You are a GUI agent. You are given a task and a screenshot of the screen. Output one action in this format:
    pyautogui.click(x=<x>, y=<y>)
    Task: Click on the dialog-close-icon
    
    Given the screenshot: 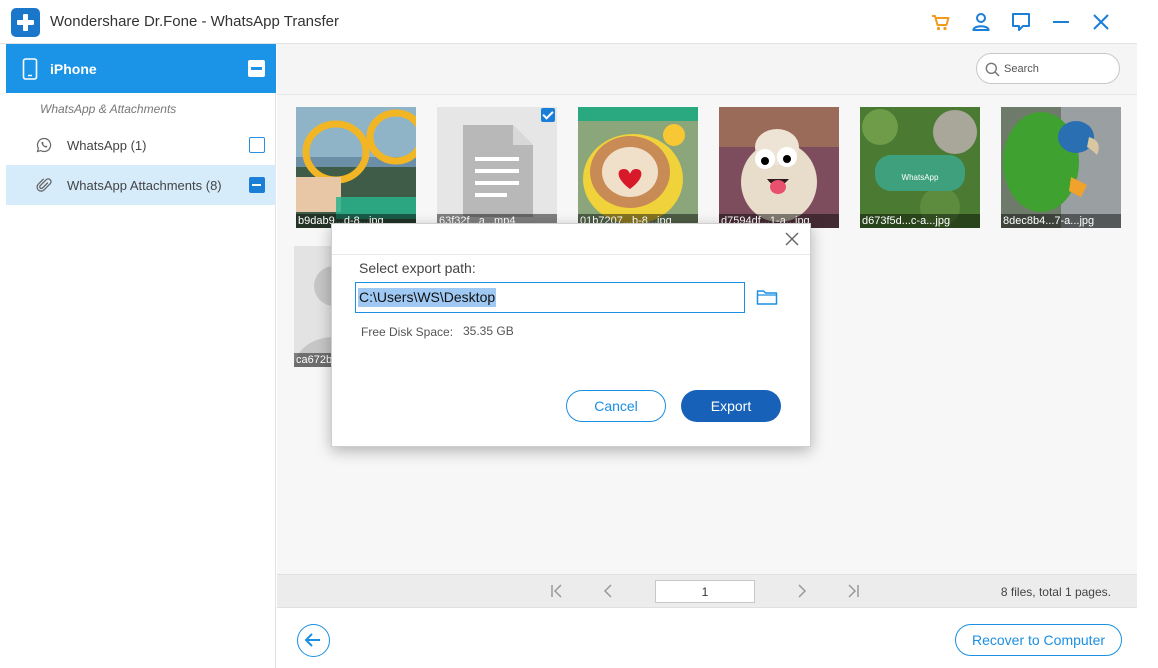 What is the action you would take?
    pyautogui.click(x=792, y=239)
    